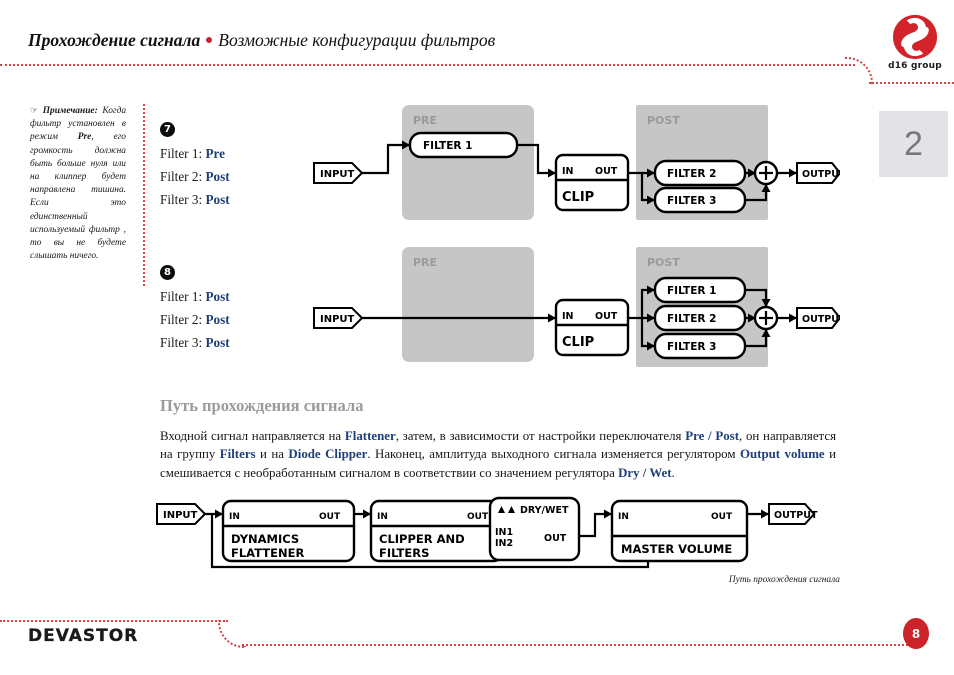 This screenshot has width=954, height=675. What do you see at coordinates (215, 153) in the screenshot?
I see `filter-value: Pre` at bounding box center [215, 153].